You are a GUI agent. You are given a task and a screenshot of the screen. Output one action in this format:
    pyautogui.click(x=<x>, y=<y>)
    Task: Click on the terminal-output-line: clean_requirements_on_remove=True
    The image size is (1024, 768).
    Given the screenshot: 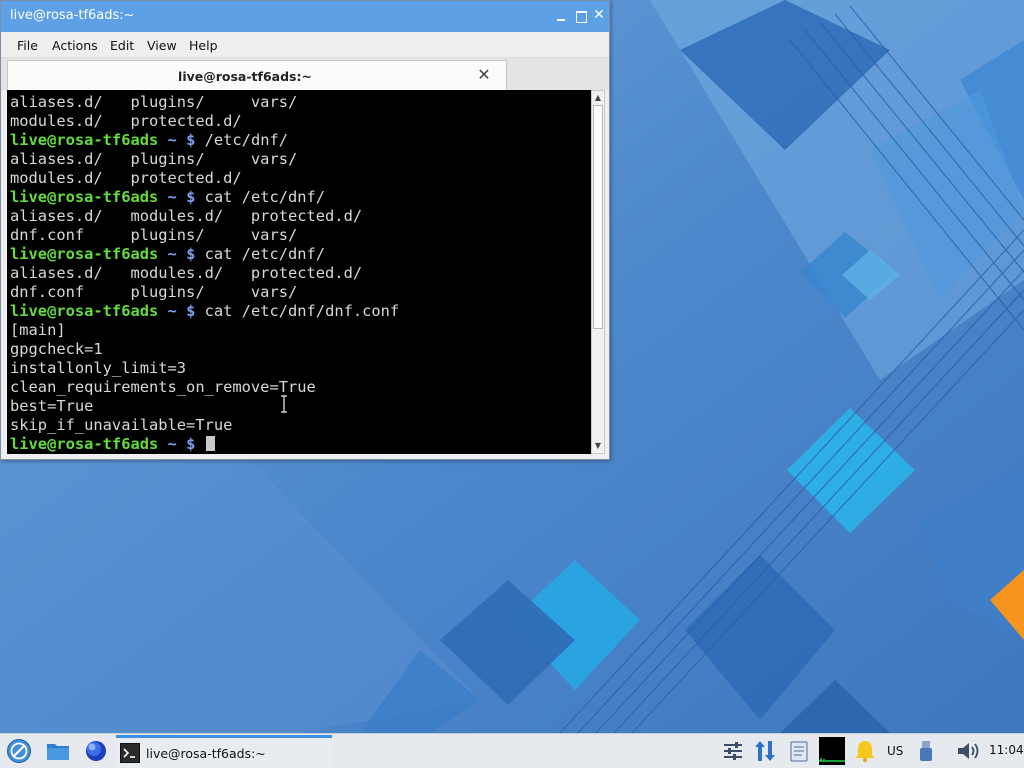 What is the action you would take?
    pyautogui.click(x=204, y=387)
    